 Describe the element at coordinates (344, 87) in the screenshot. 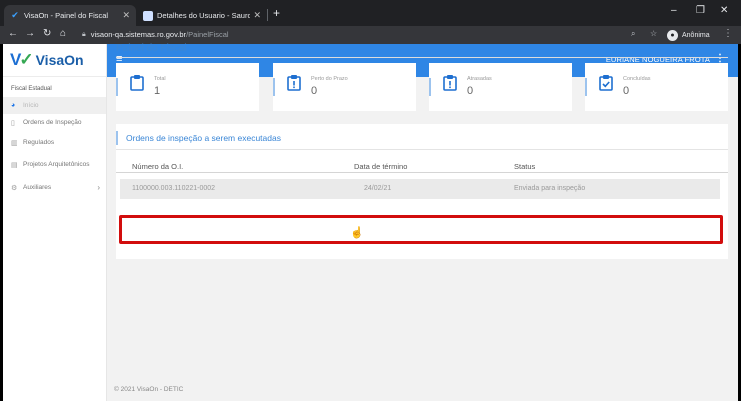

I see `stat-card-perto-do-prazo: Perto do Prazo 0` at that location.